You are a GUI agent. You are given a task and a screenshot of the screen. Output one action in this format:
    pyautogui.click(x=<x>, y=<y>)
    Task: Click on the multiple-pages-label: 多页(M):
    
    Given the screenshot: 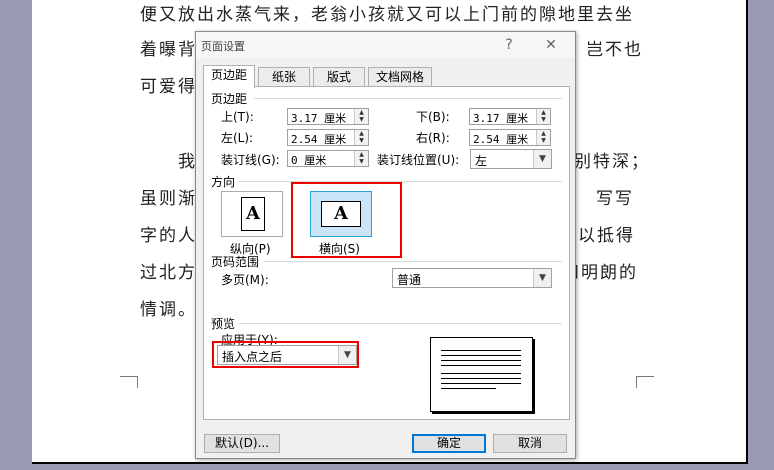 What is the action you would take?
    pyautogui.click(x=245, y=280)
    